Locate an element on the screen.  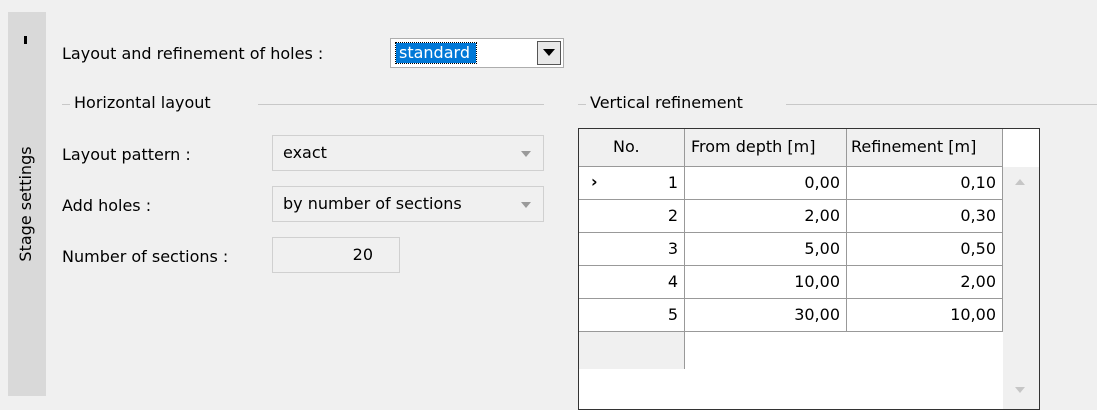
layout-refinement-value: standard is located at coordinates (436, 53).